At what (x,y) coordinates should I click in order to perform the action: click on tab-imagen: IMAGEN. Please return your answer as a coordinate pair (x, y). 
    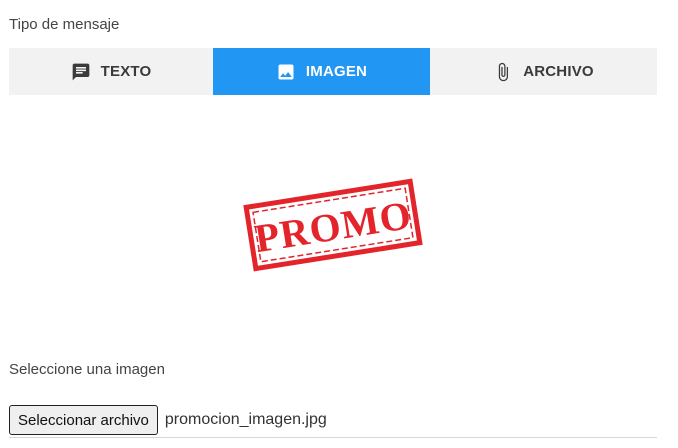
    Looking at the image, I should click on (321, 71).